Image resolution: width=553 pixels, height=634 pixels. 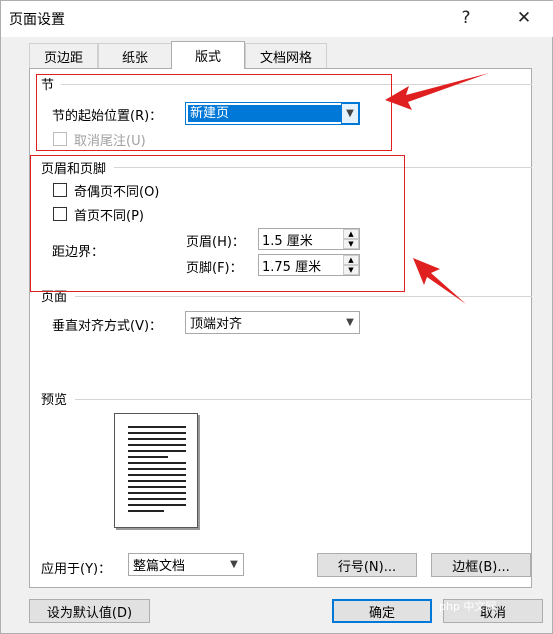 I want to click on dialog-title: 页面设置, so click(x=37, y=20).